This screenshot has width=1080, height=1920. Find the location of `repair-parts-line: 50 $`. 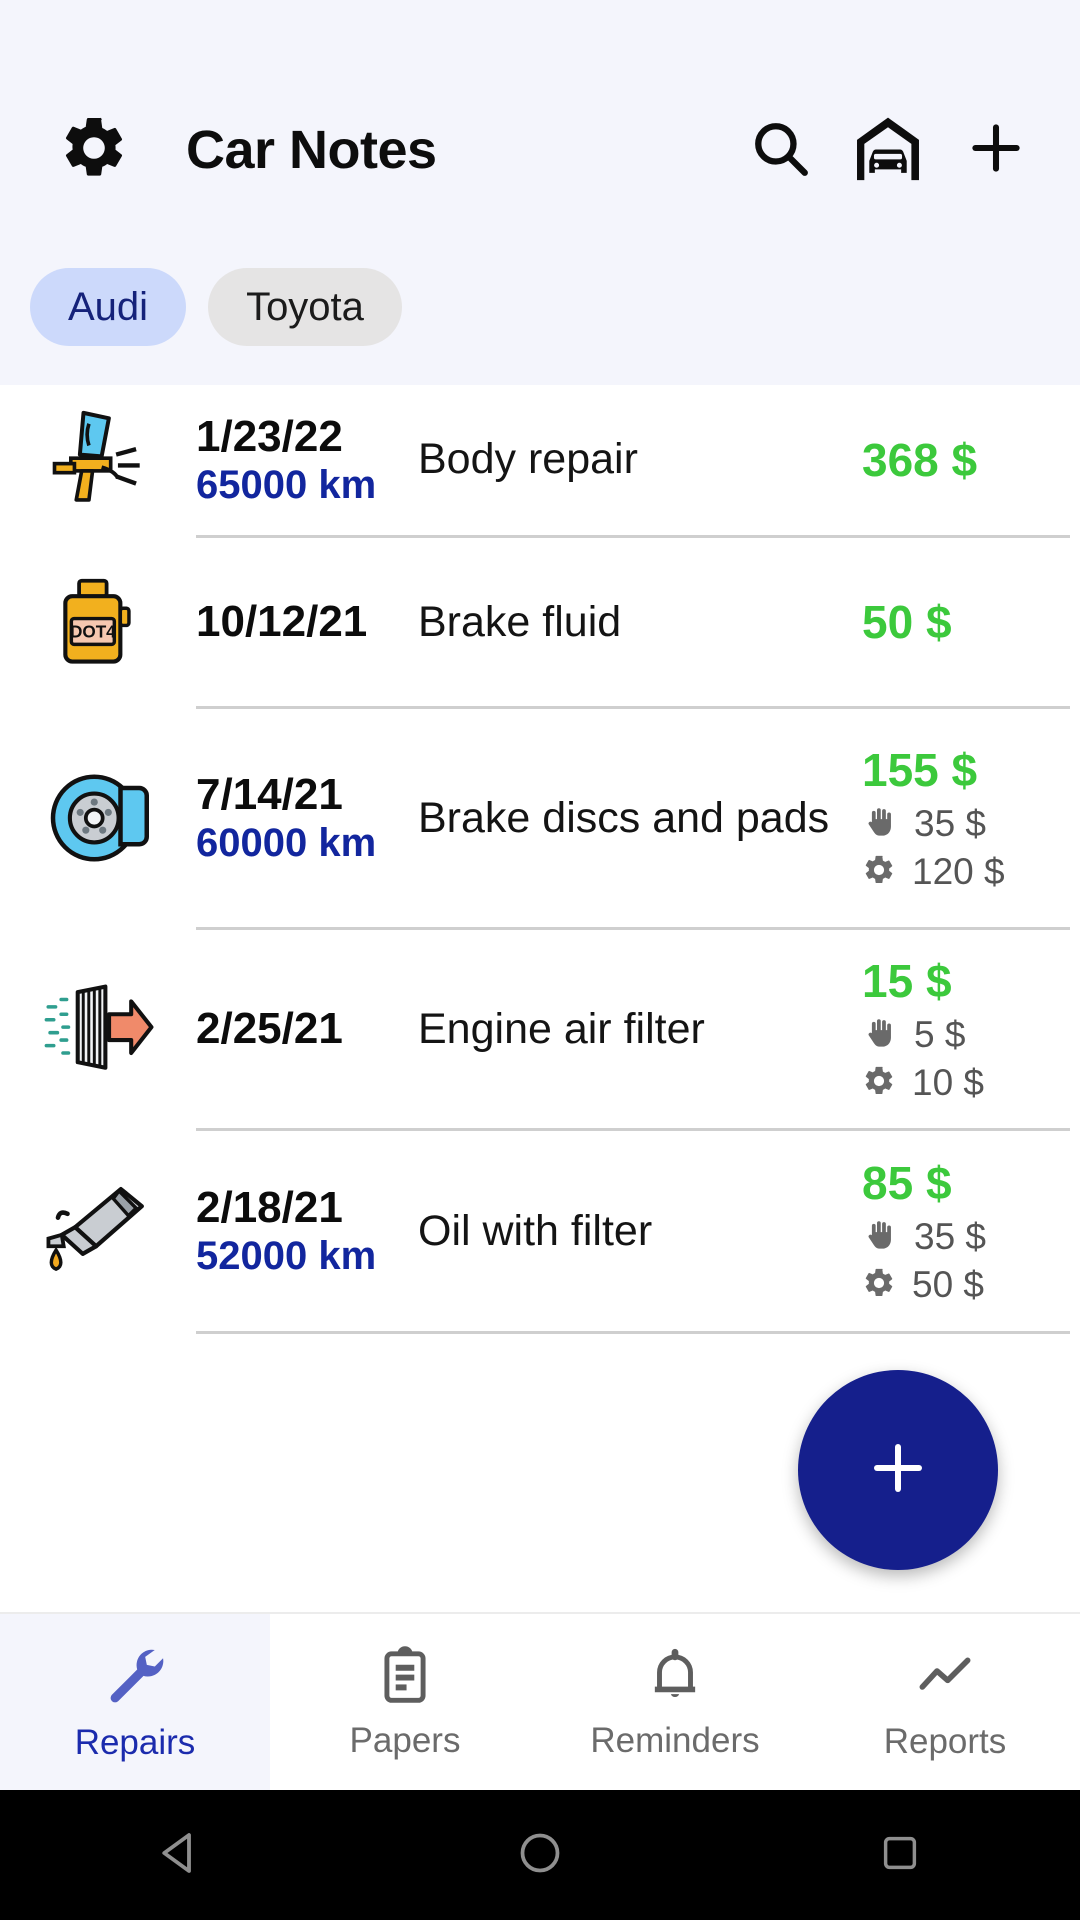

repair-parts-line: 50 $ is located at coordinates (971, 1285).